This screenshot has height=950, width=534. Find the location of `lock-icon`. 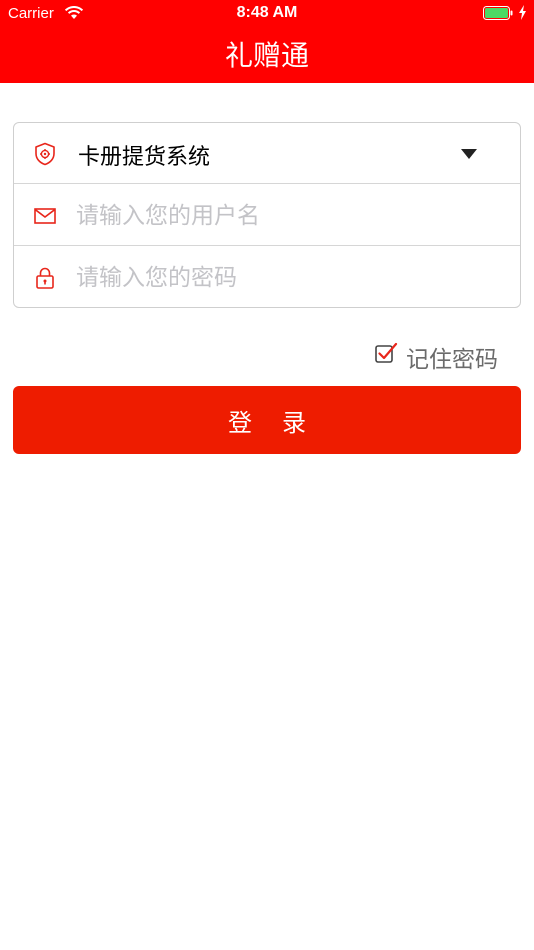

lock-icon is located at coordinates (45, 278).